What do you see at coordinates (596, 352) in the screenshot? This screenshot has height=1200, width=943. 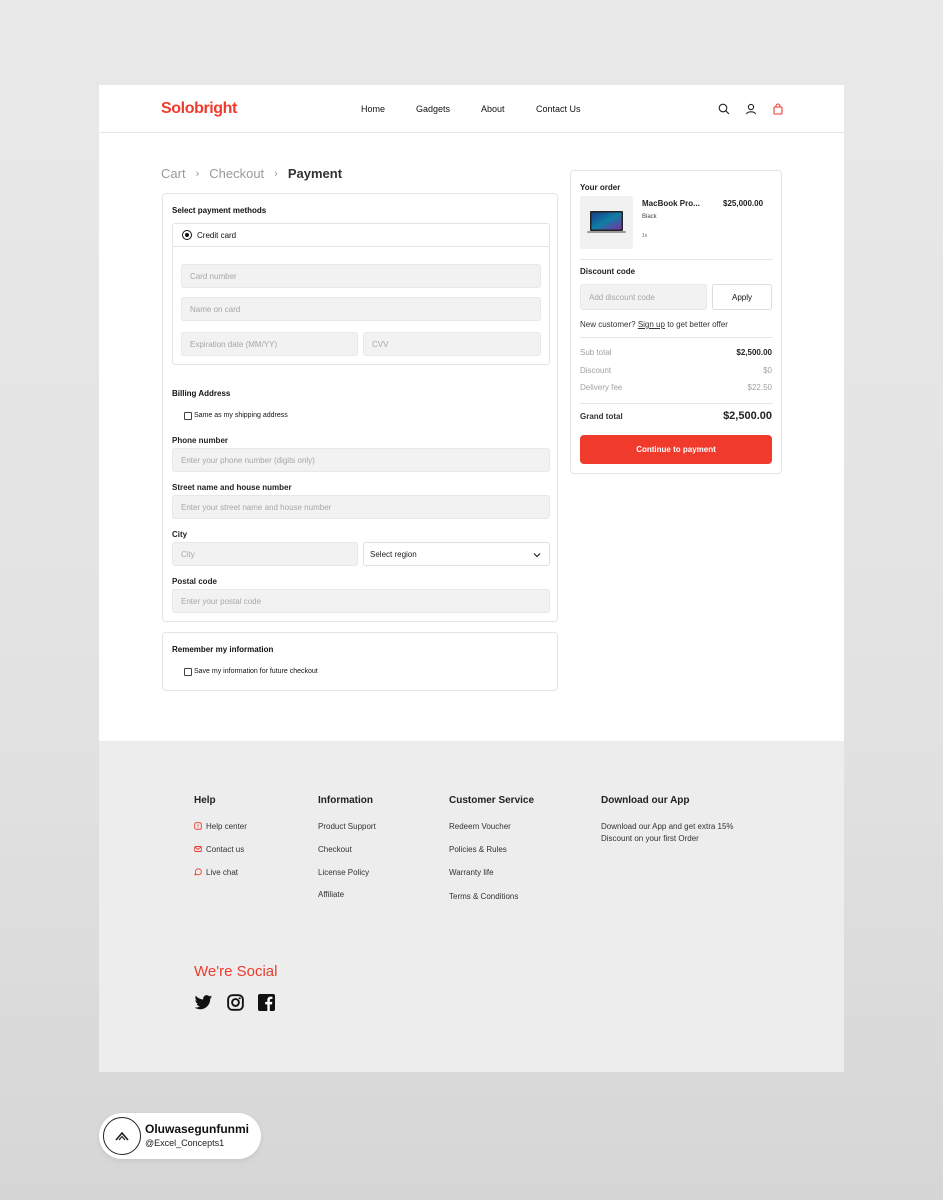 I see `subtotal-label: Sub total` at bounding box center [596, 352].